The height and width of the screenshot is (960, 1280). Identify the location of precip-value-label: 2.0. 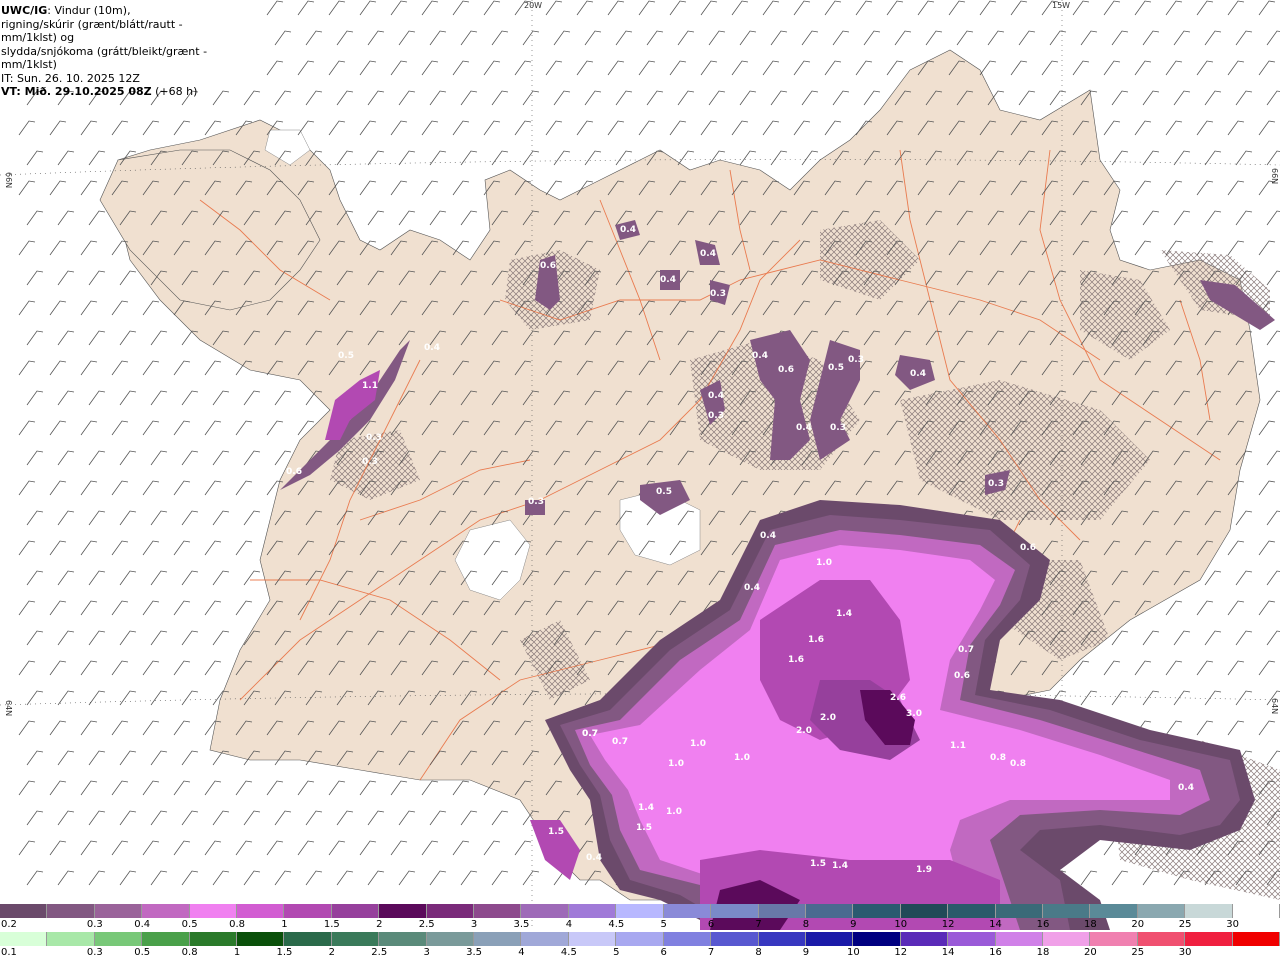
(828, 718).